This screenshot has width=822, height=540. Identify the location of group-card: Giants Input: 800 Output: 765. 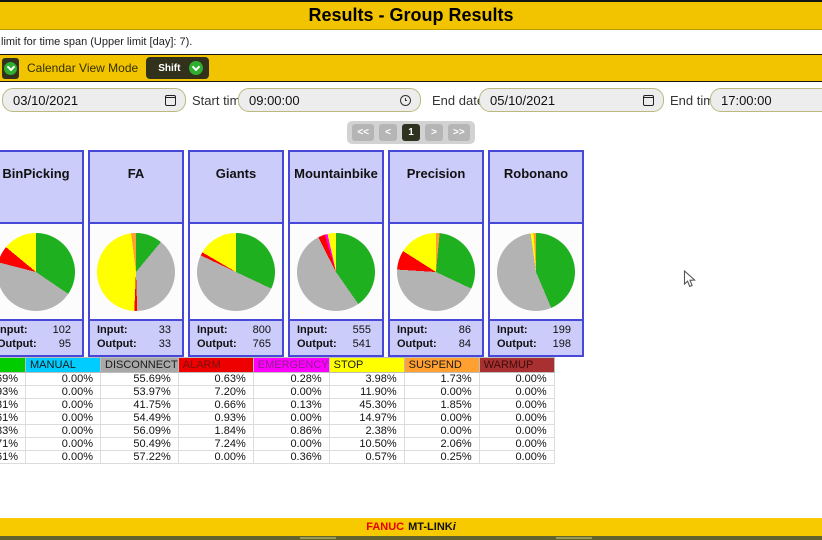
(236, 253).